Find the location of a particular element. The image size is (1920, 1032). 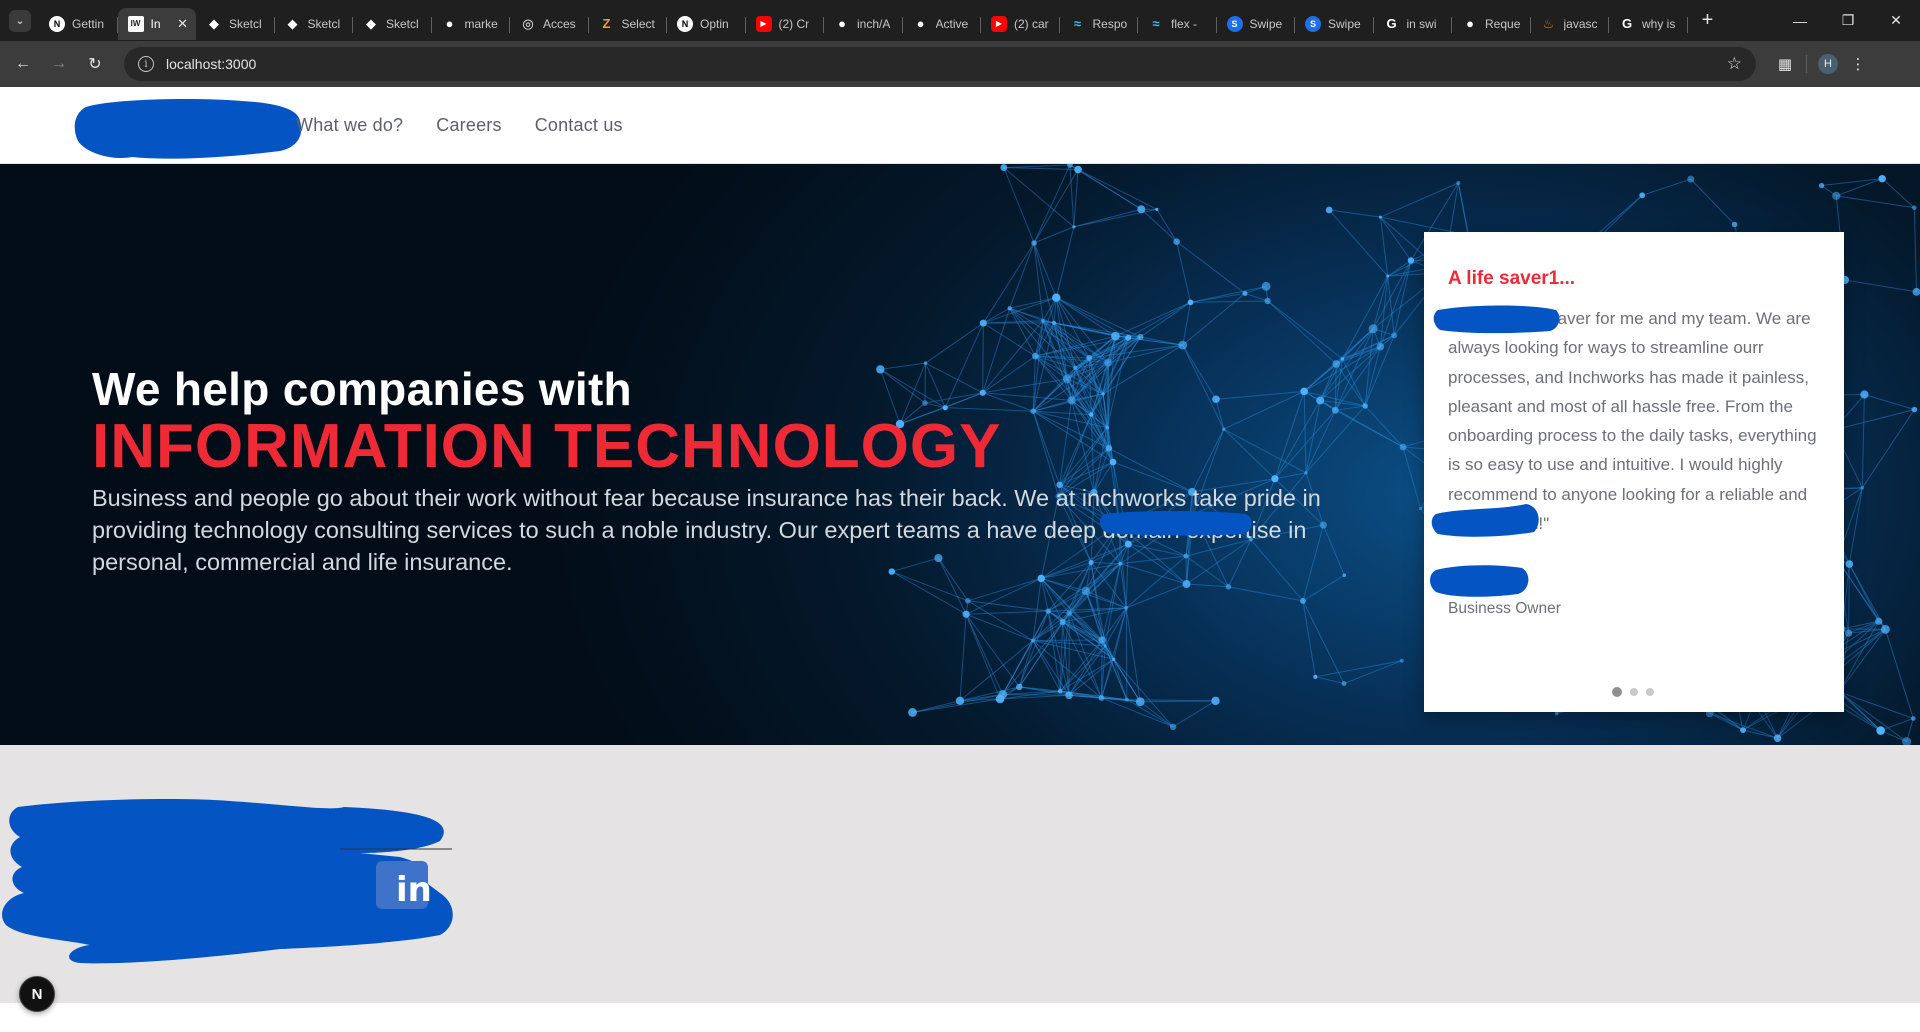

browser-tab: ▶ (2) car is located at coordinates (1020, 24).